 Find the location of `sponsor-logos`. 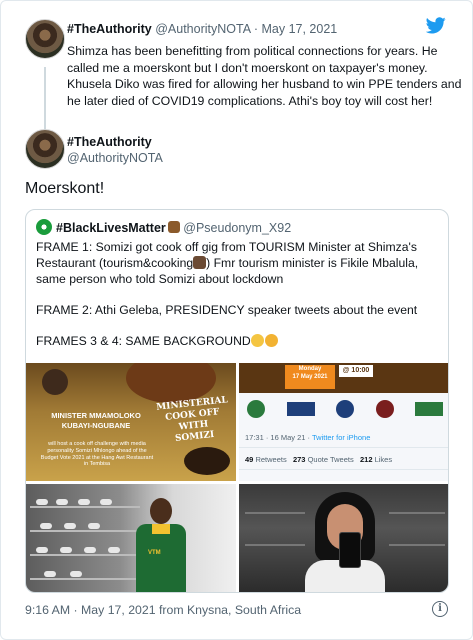

sponsor-logos is located at coordinates (345, 409).